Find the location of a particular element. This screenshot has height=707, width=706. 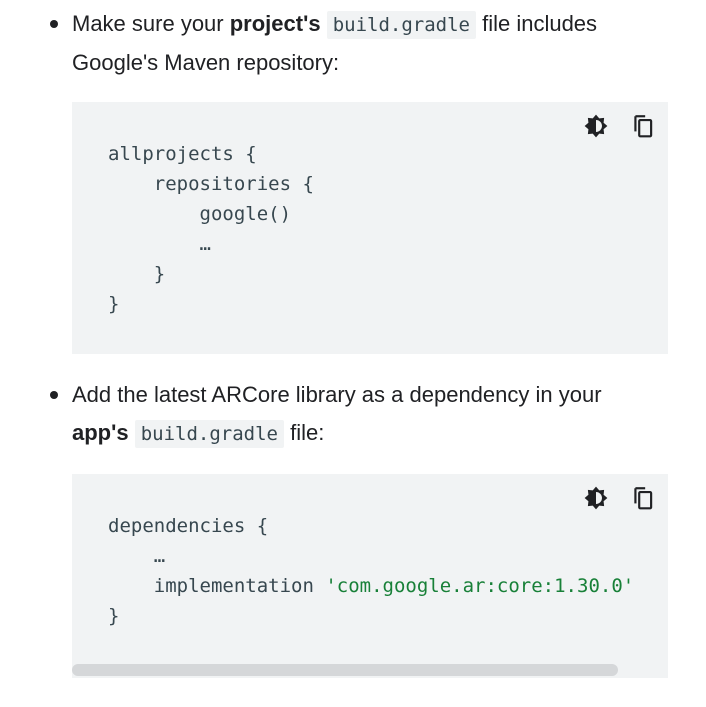

code-line: allprojects { is located at coordinates (182, 154).